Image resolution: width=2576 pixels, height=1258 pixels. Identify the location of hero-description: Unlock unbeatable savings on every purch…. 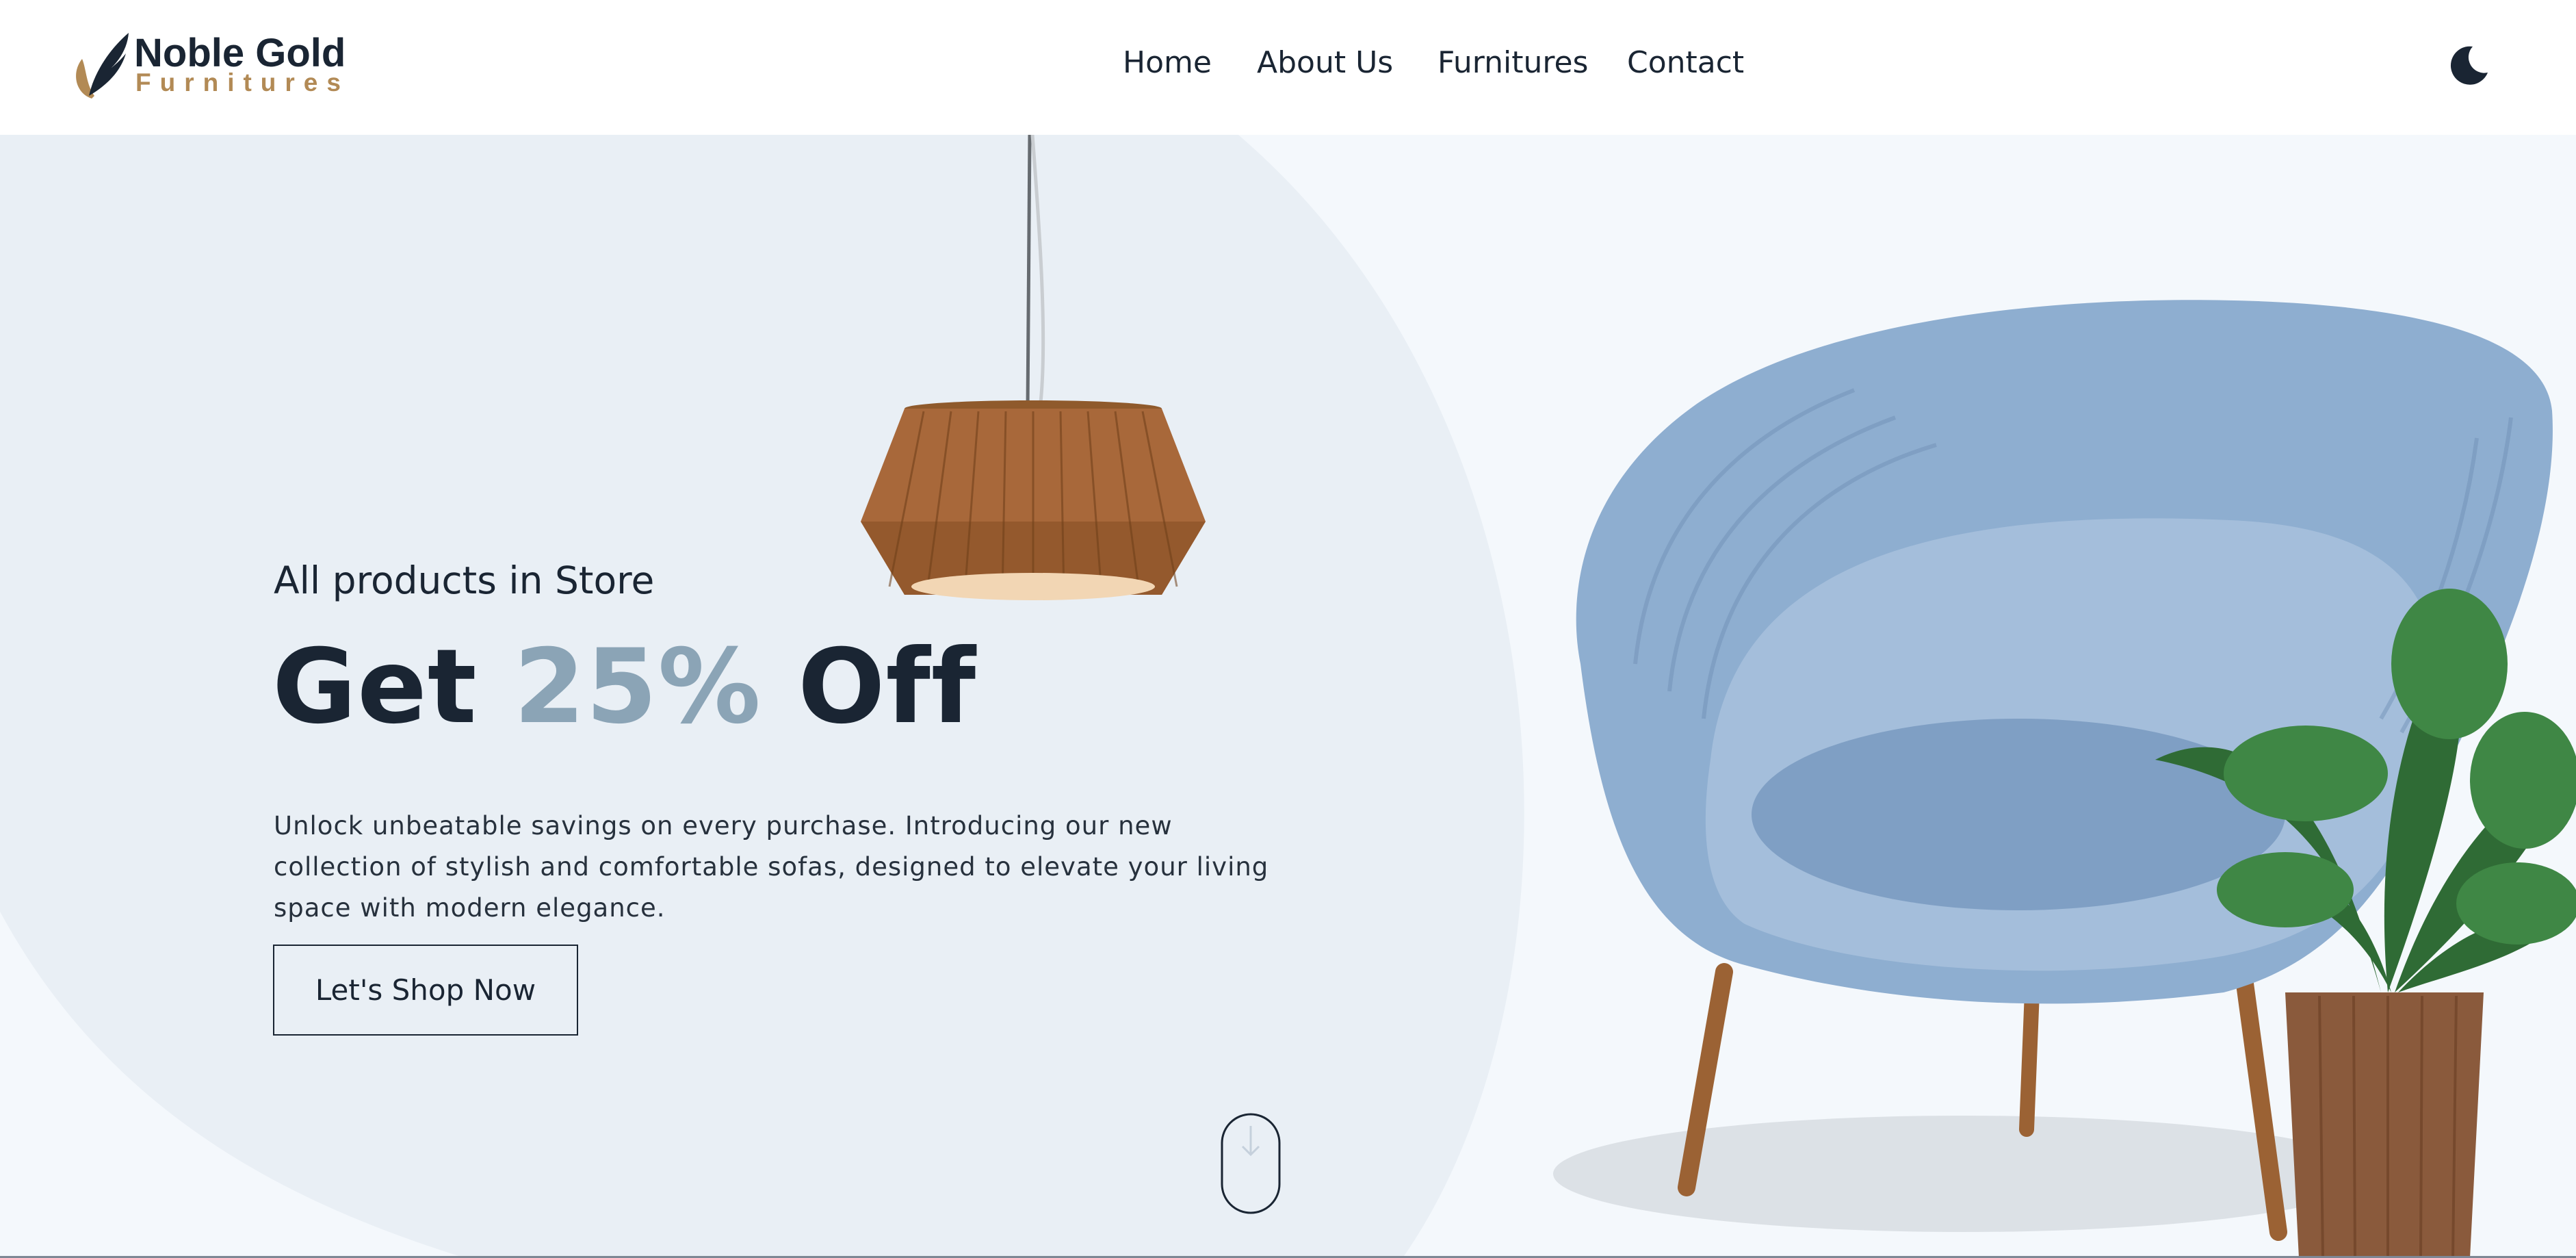
(771, 867).